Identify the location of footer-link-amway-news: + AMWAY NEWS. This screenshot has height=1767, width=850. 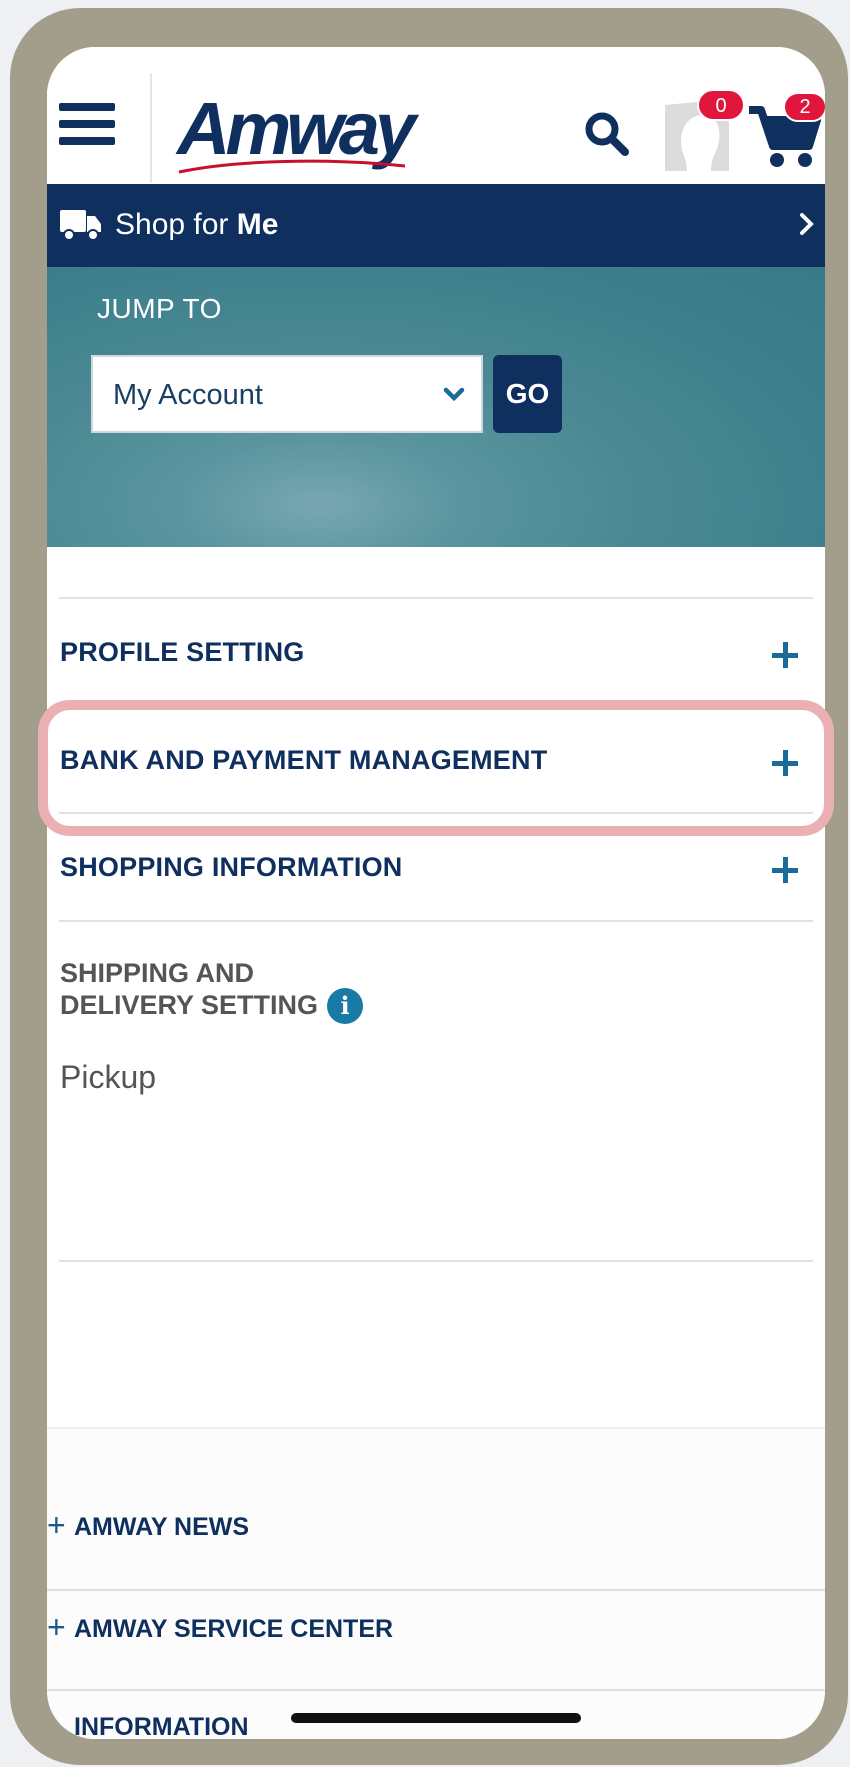
(436, 1529).